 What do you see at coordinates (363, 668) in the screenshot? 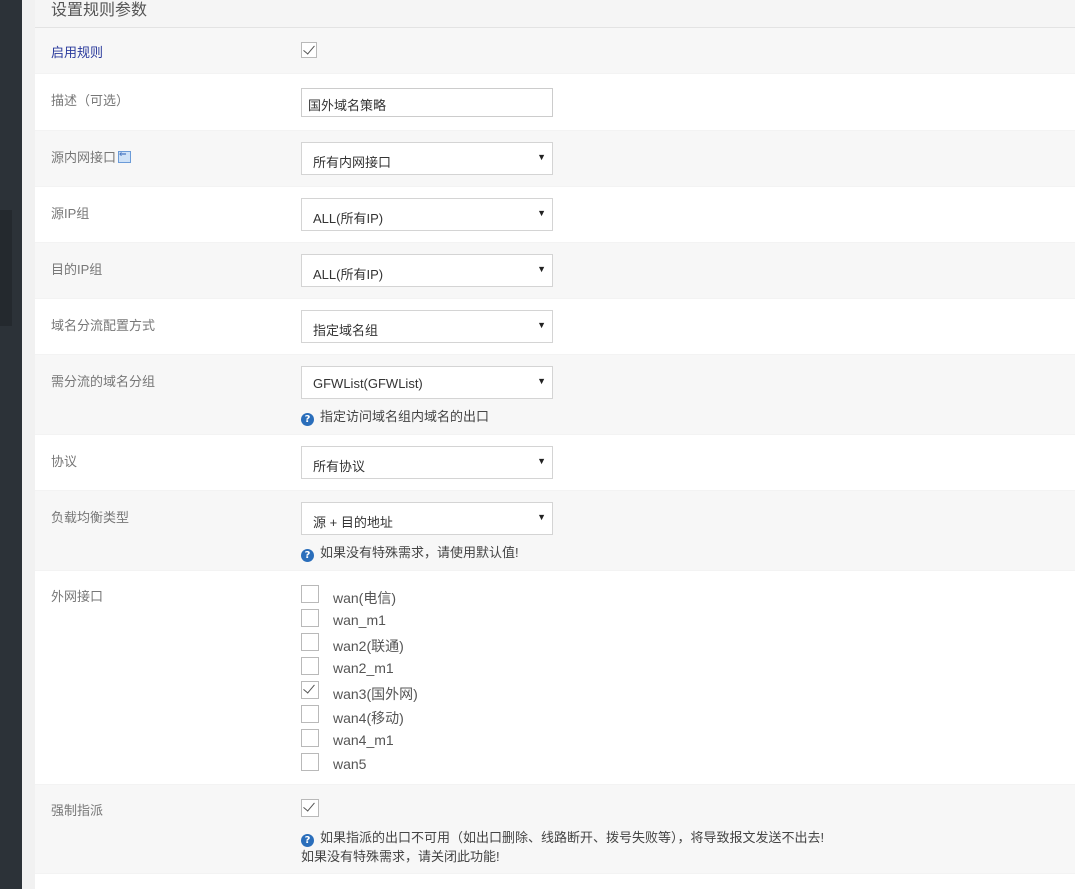
I see `wan-option-label: wan2_m1` at bounding box center [363, 668].